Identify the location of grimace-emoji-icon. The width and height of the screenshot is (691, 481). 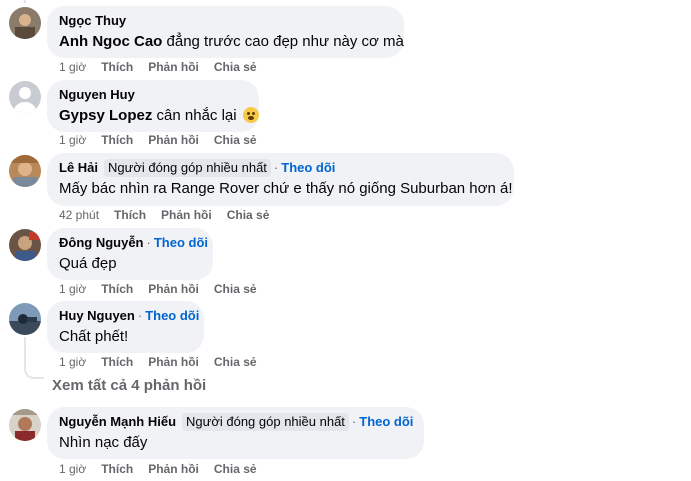
(250, 115).